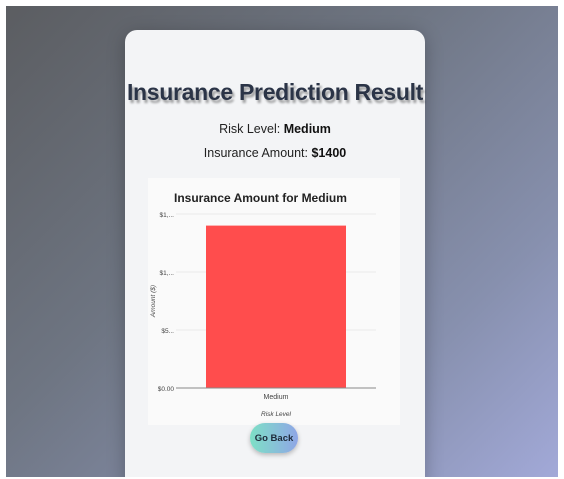 The height and width of the screenshot is (479, 564). I want to click on chart-bar, so click(276, 306).